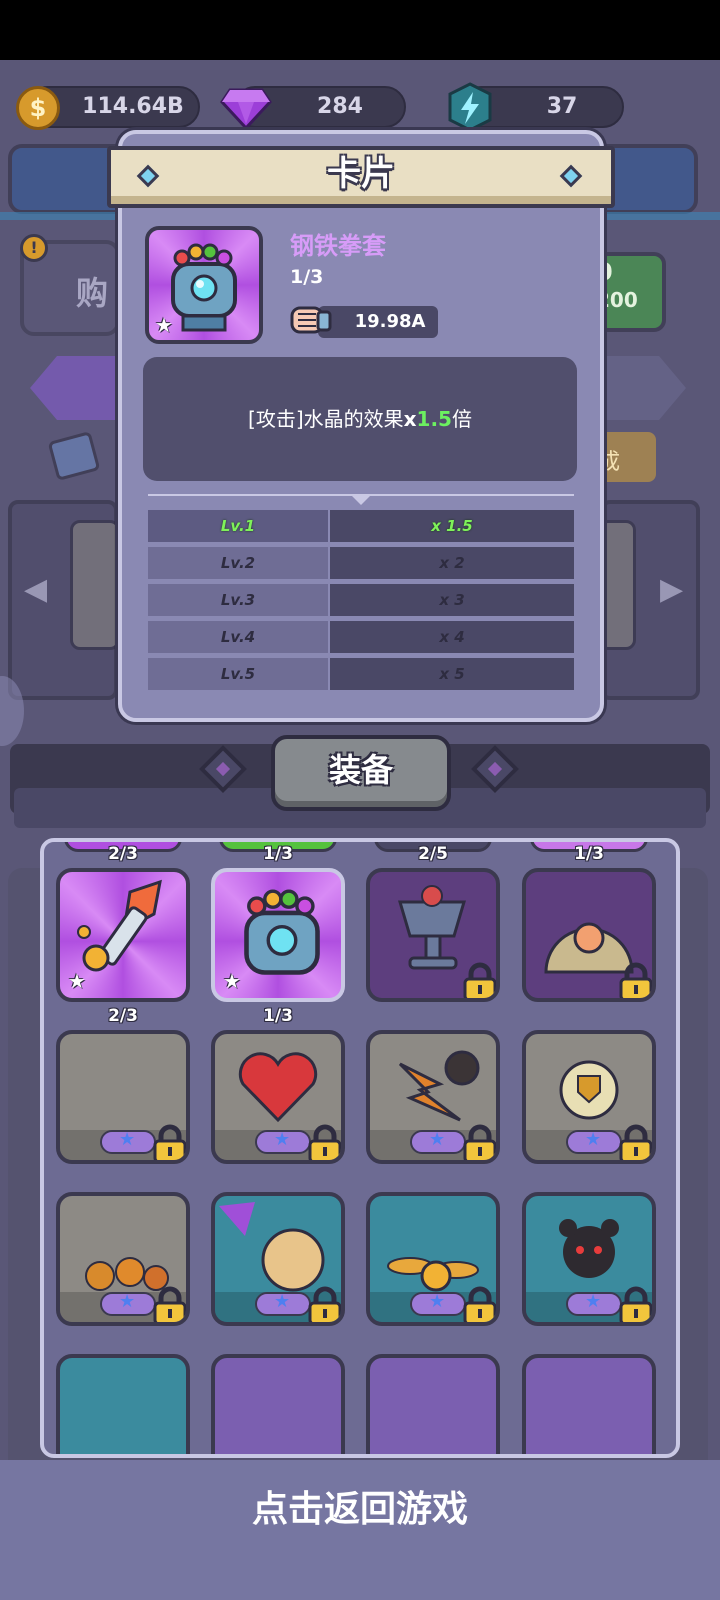 Image resolution: width=720 pixels, height=1600 pixels. What do you see at coordinates (123, 935) in the screenshot?
I see `card-sword-coins: ★` at bounding box center [123, 935].